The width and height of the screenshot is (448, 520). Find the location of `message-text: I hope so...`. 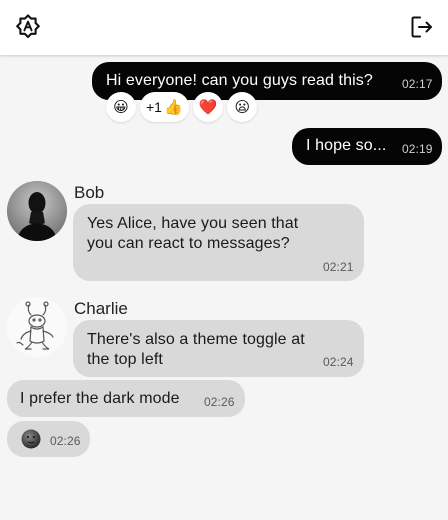

message-text: I hope so... is located at coordinates (346, 145).